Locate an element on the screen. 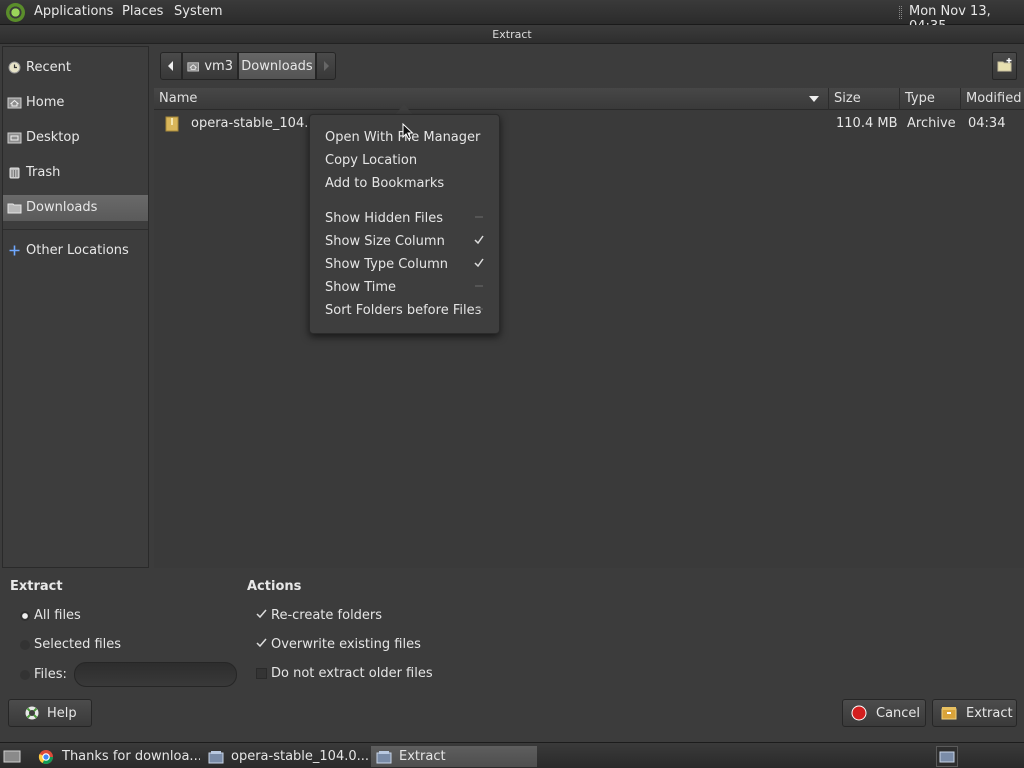 The height and width of the screenshot is (768, 1024). distro-logo-icon is located at coordinates (15, 12).